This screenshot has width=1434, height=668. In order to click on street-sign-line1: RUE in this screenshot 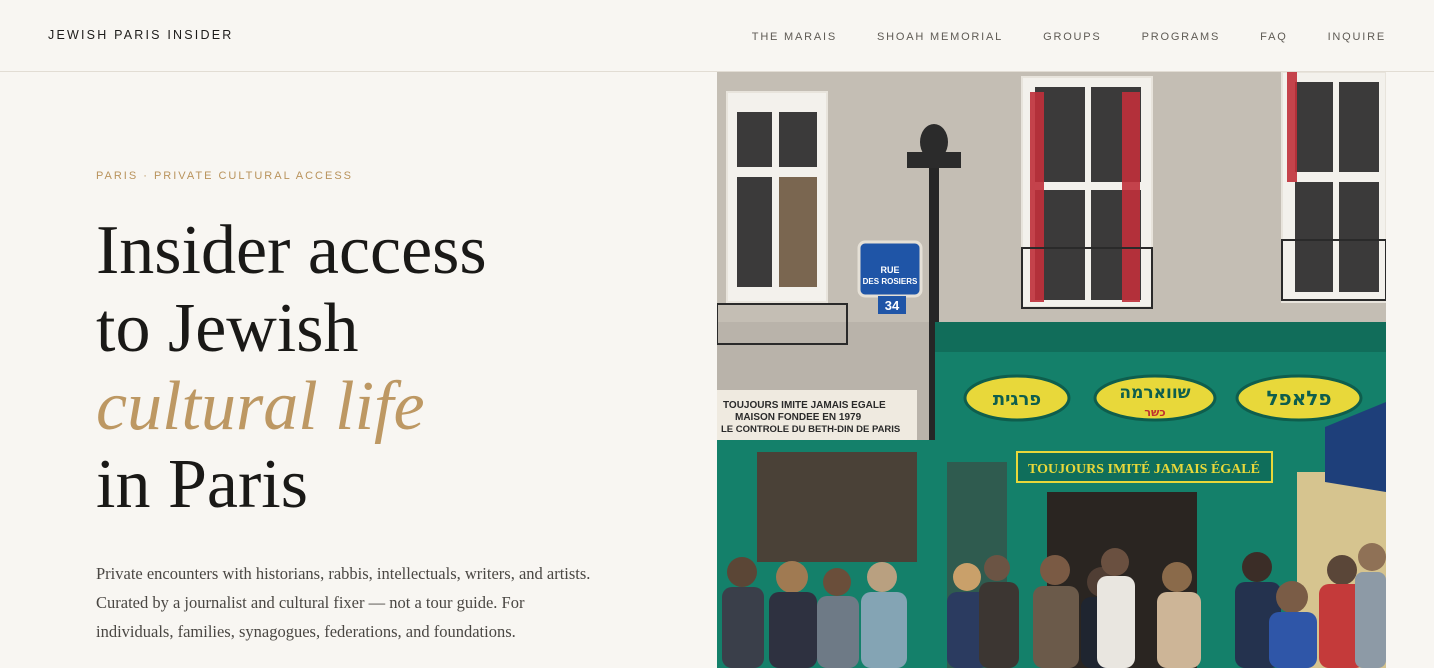, I will do `click(889, 270)`.